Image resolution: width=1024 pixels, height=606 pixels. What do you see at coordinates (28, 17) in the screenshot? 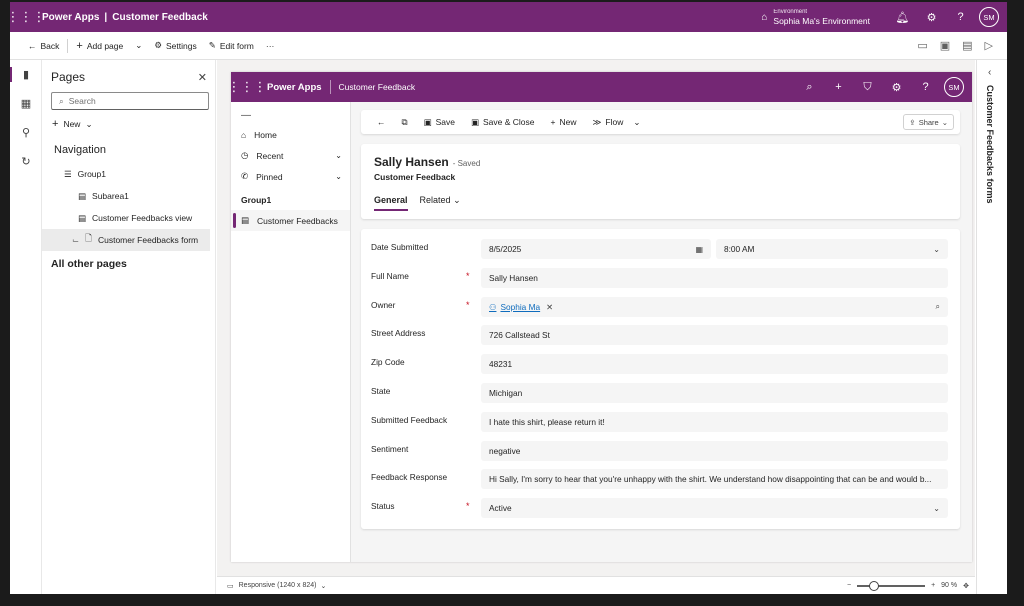
I see `app-launcher-icon: ⋮⋮⋮` at bounding box center [28, 17].